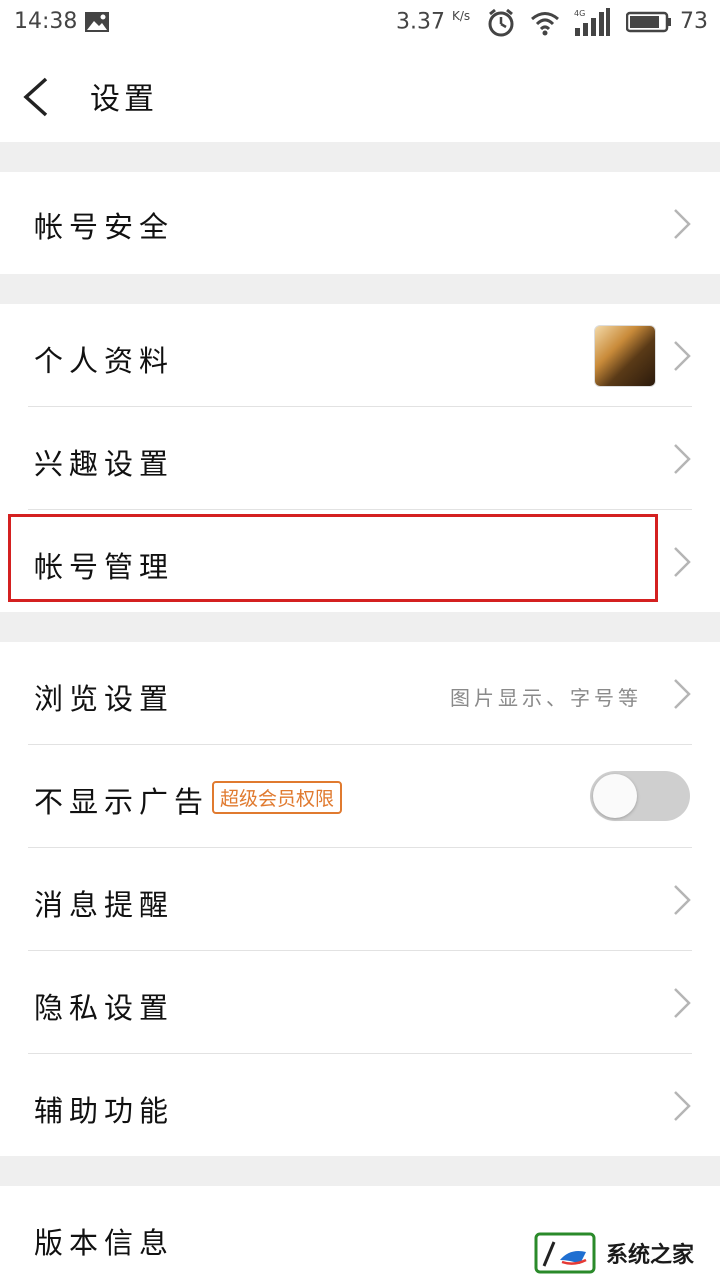 This screenshot has height=1280, width=720. Describe the element at coordinates (433, 22) in the screenshot. I see `network-speed: 3.37 K/s` at that location.